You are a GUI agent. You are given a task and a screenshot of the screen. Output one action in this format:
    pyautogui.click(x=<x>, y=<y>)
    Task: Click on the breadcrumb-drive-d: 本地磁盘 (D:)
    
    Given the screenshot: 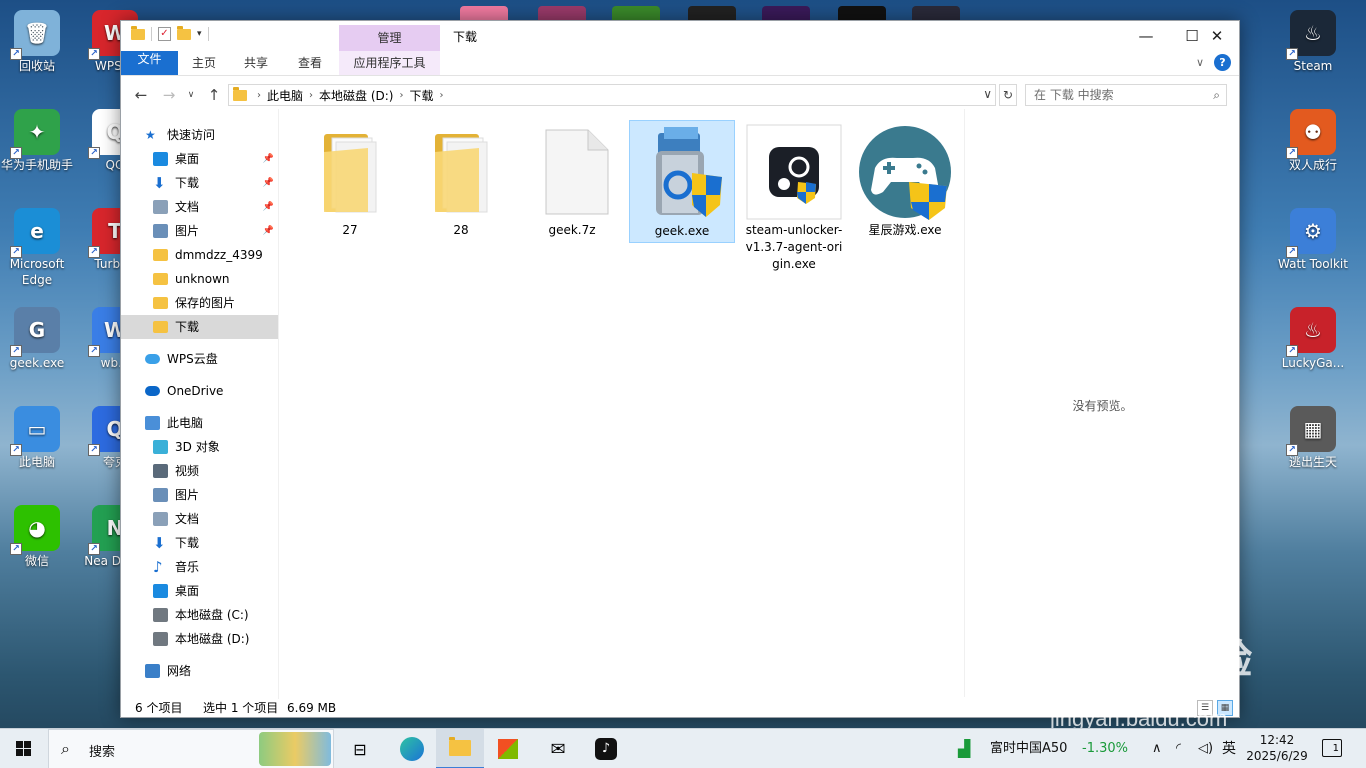 What is the action you would take?
    pyautogui.click(x=356, y=95)
    